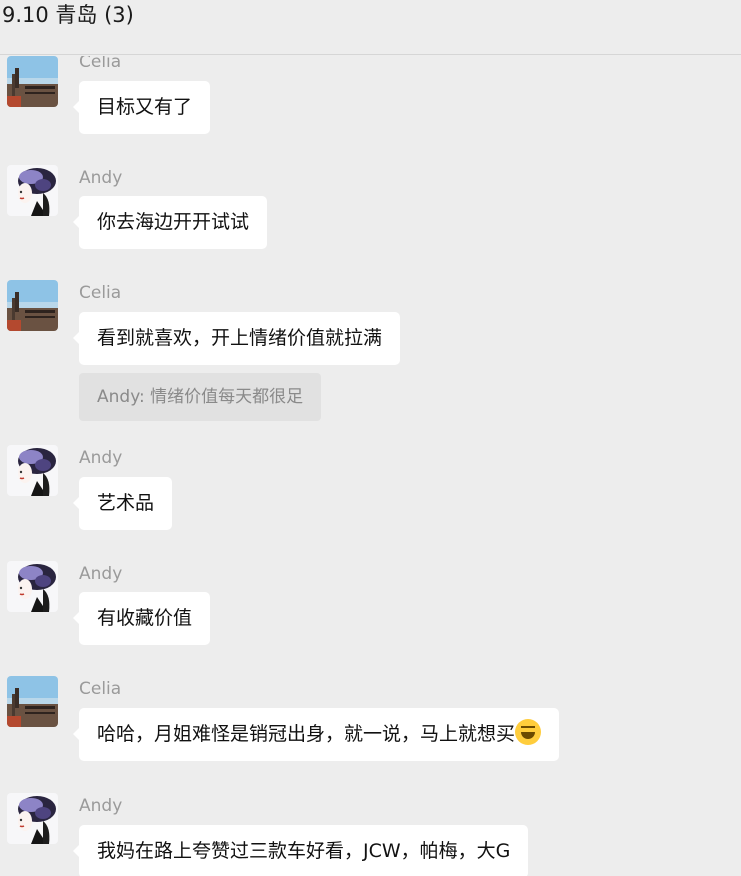 The width and height of the screenshot is (741, 876). Describe the element at coordinates (200, 397) in the screenshot. I see `quoted-message: Andy: 情绪价值每天都很足` at that location.